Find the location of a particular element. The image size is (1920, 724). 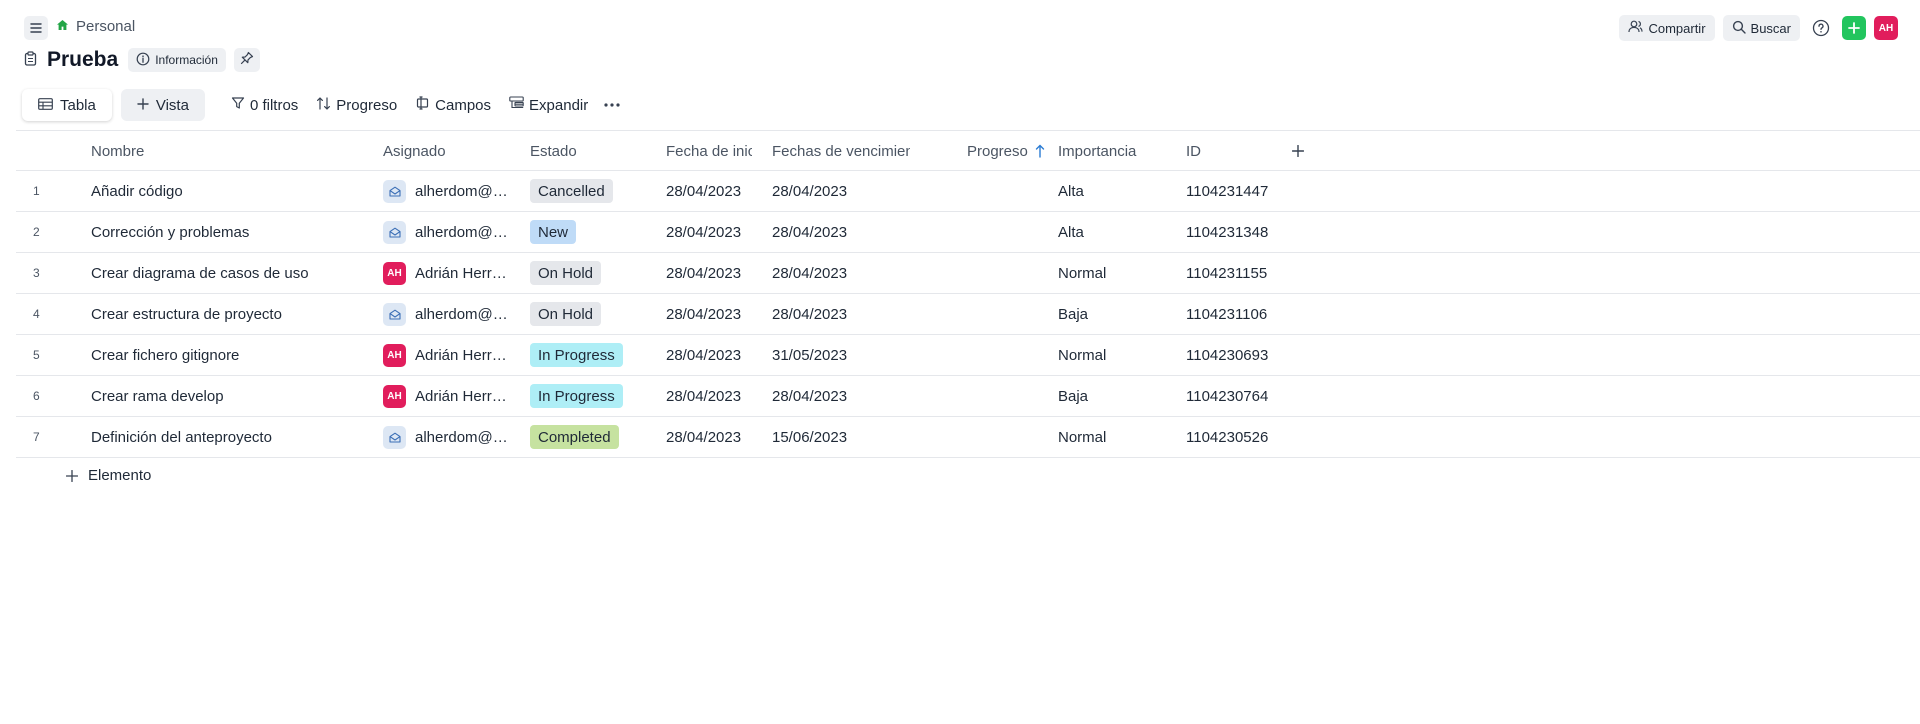

column-header-progress: Progreso is located at coordinates (1017, 151).